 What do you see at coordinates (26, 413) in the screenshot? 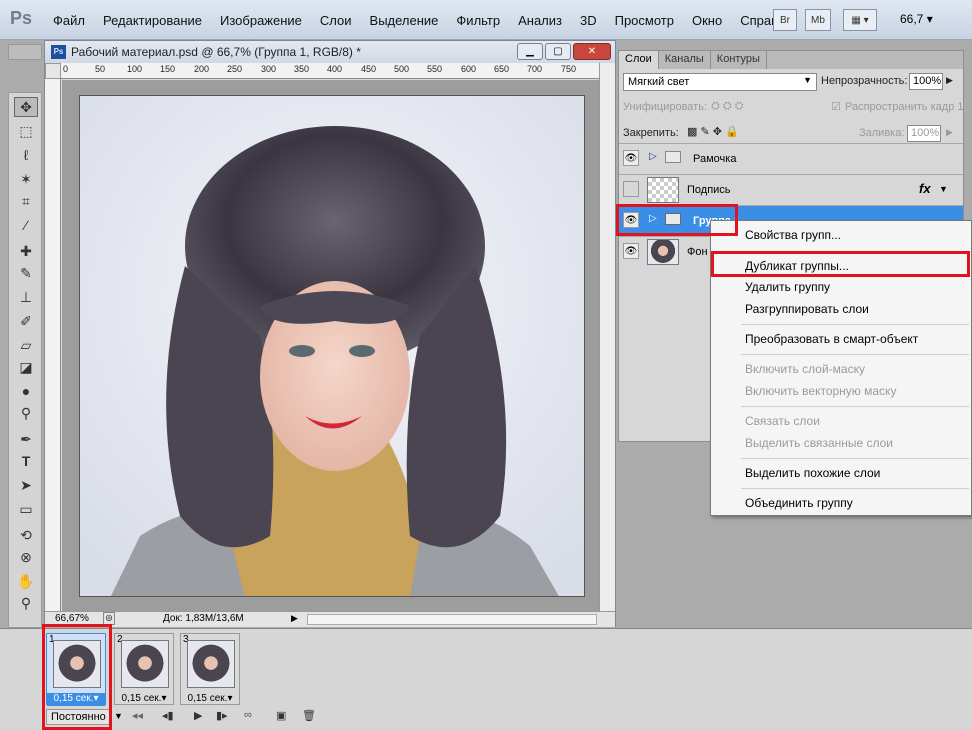
I see `dodge-tool-icon: ⚲` at bounding box center [26, 413].